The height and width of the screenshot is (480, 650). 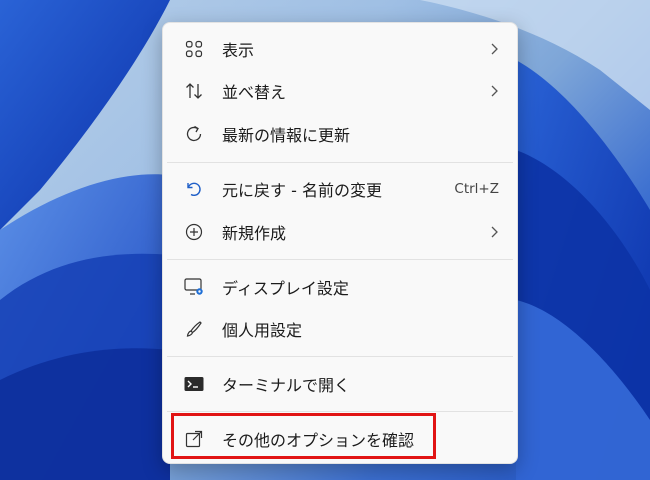 What do you see at coordinates (476, 189) in the screenshot?
I see `shortcut-label: Ctrl+Z` at bounding box center [476, 189].